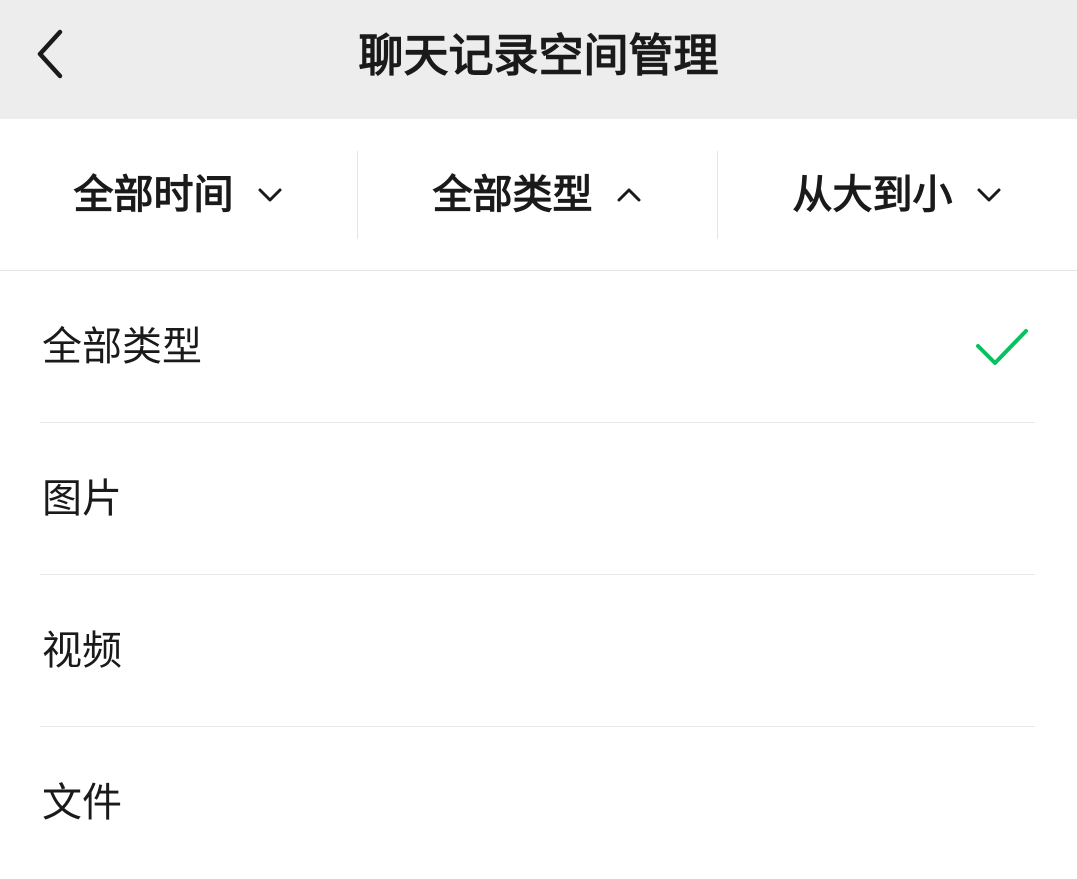  I want to click on back-button, so click(52, 54).